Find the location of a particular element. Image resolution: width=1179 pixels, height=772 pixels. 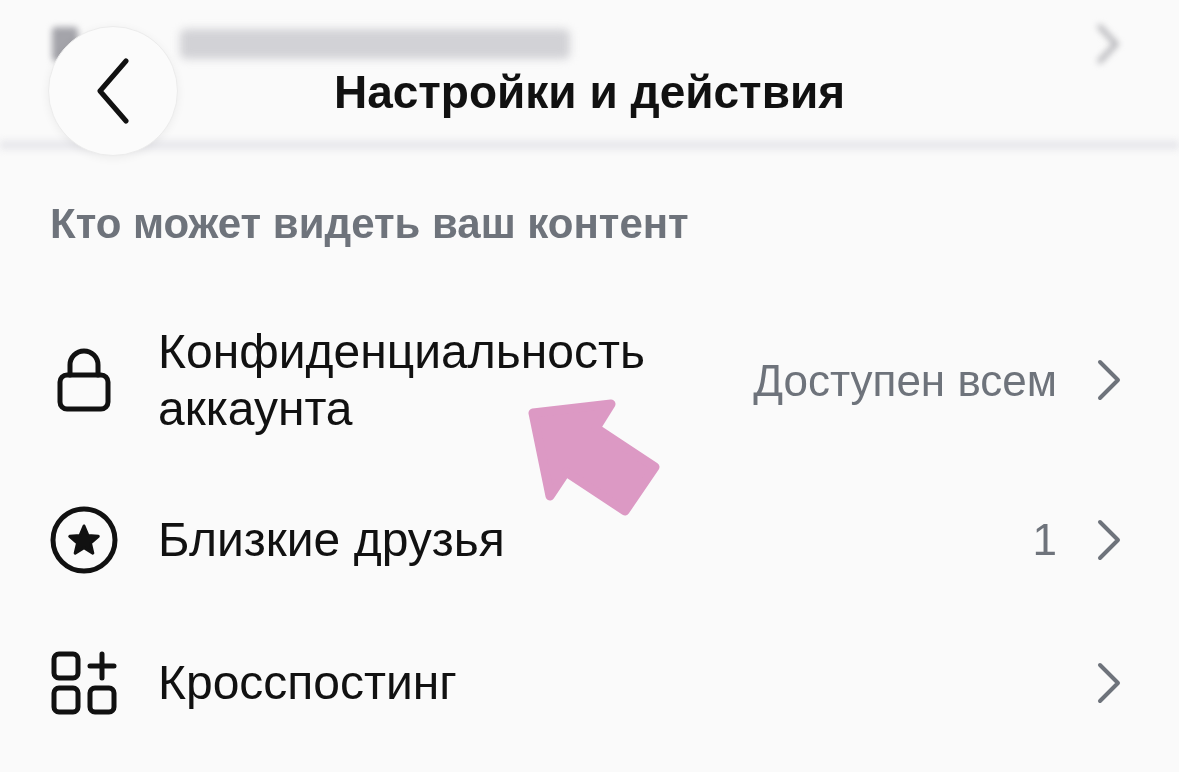

chevron-left-icon is located at coordinates (113, 91).